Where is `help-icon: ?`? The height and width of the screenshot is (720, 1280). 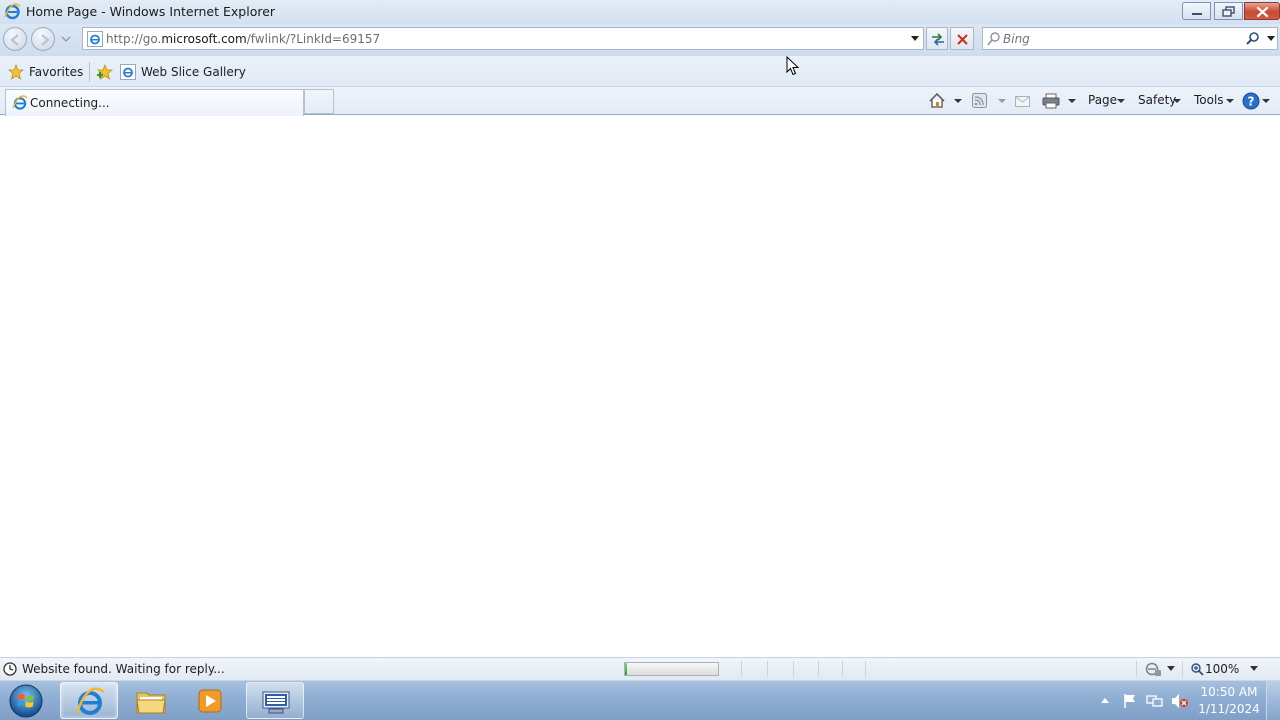
help-icon: ? is located at coordinates (1251, 101).